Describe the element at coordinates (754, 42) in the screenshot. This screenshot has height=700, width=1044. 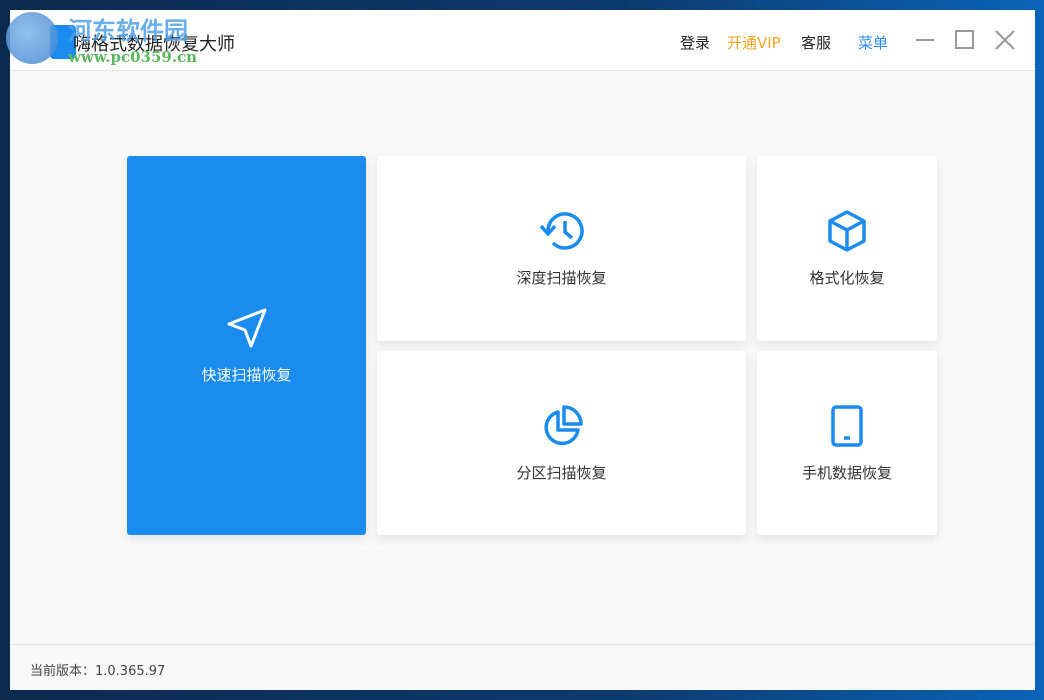
I see `vip-link: 开通VIP` at that location.